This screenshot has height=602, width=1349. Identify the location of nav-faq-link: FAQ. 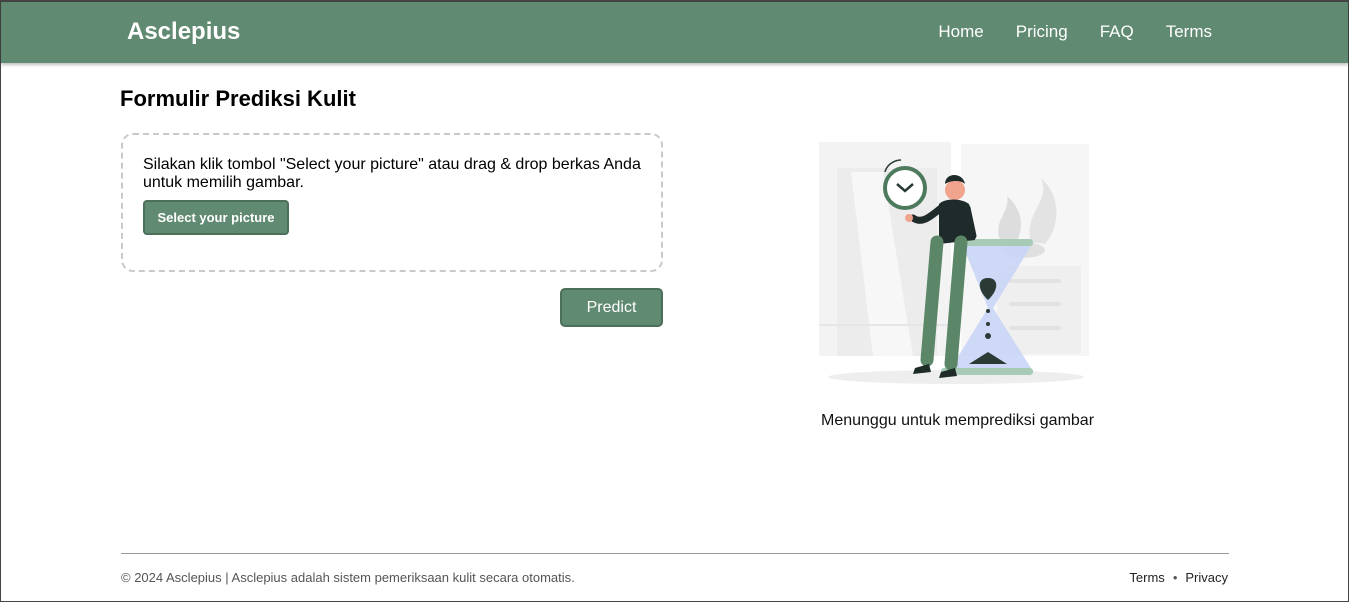
(1117, 32).